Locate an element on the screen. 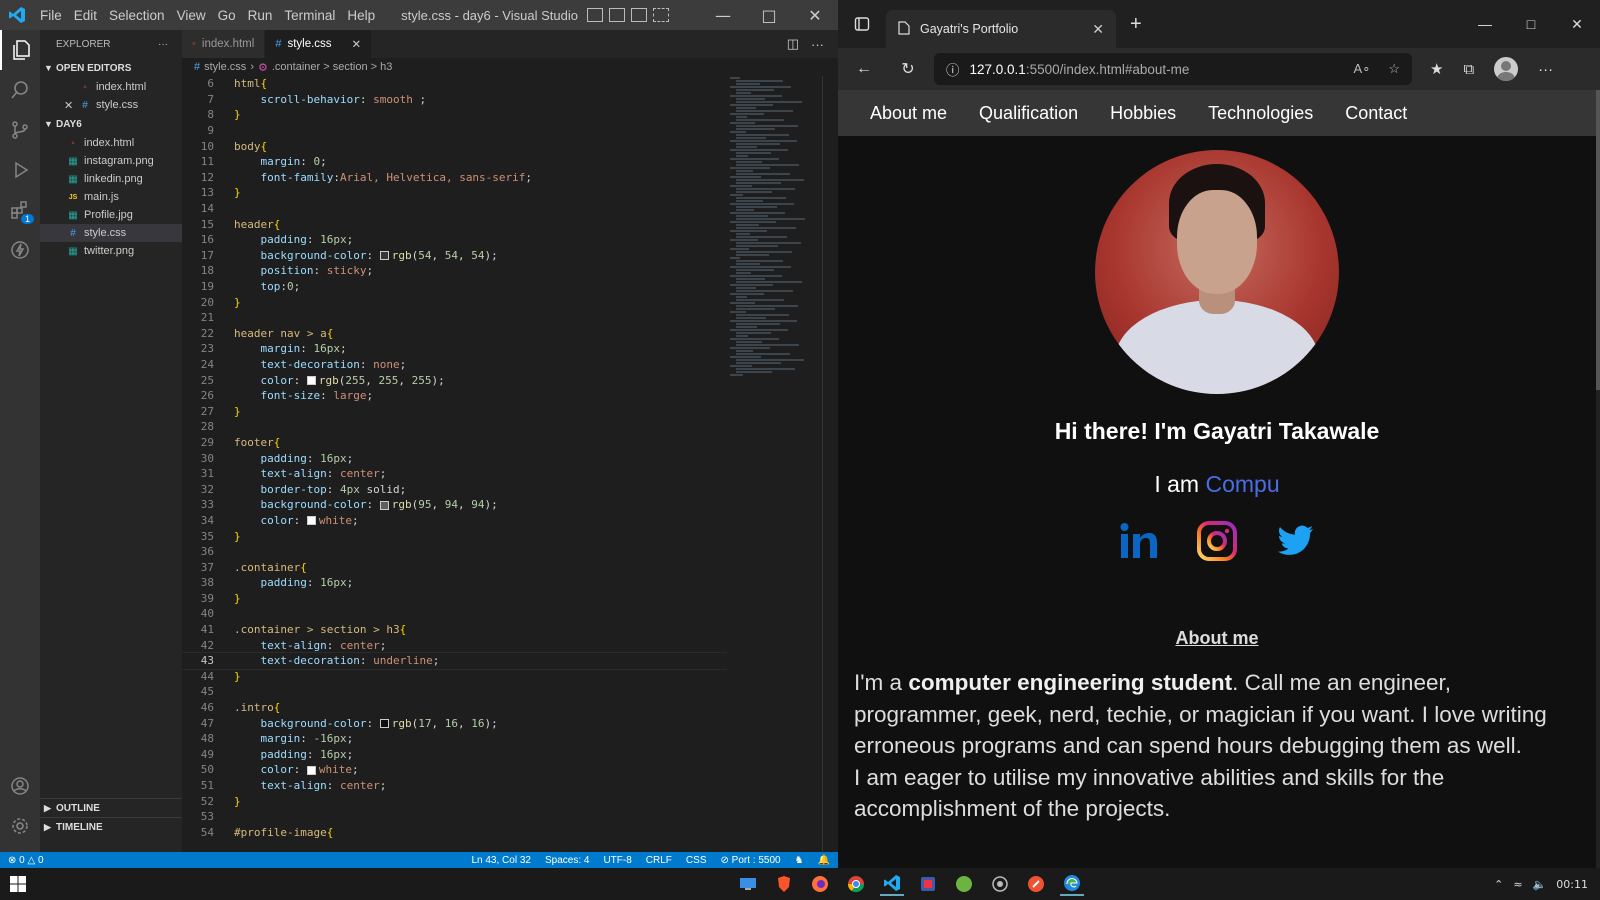  cursor-position: Ln 43, Col 32 is located at coordinates (501, 860).